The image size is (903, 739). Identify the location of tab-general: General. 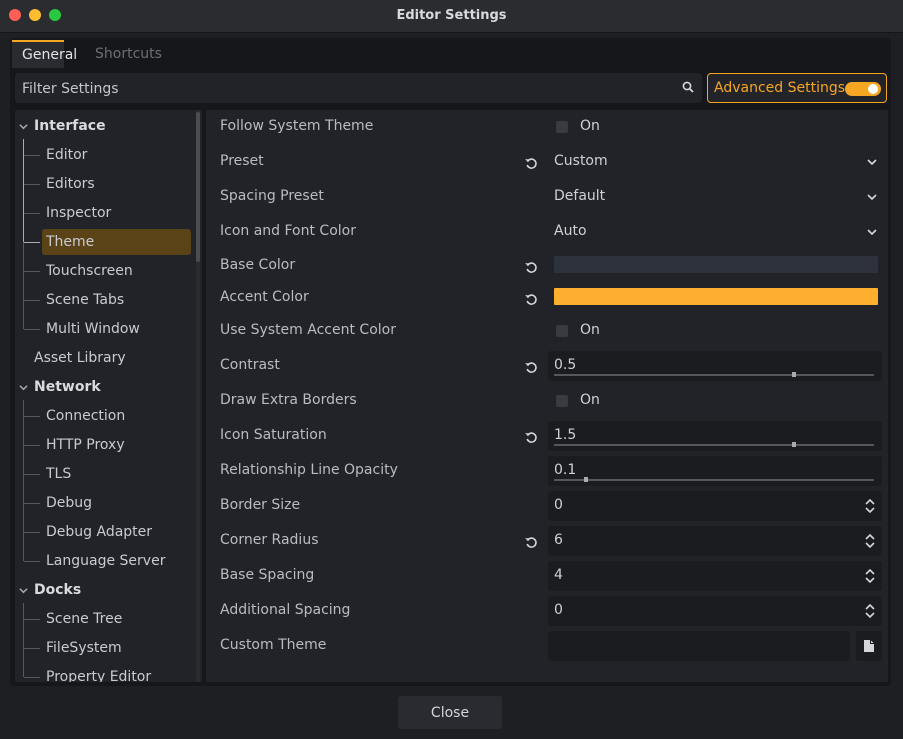
(44, 54).